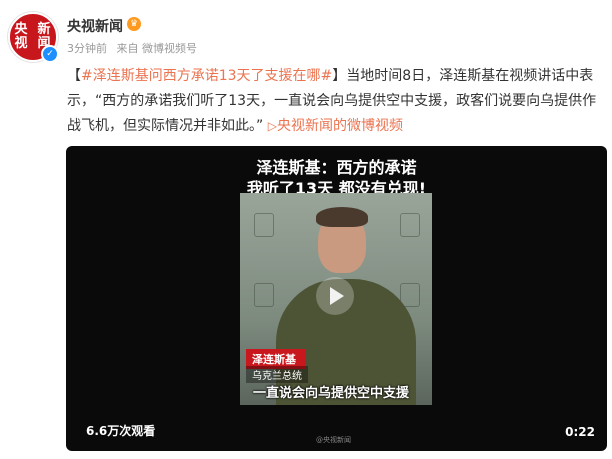 This screenshot has width=612, height=459. I want to click on play-button, so click(335, 296).